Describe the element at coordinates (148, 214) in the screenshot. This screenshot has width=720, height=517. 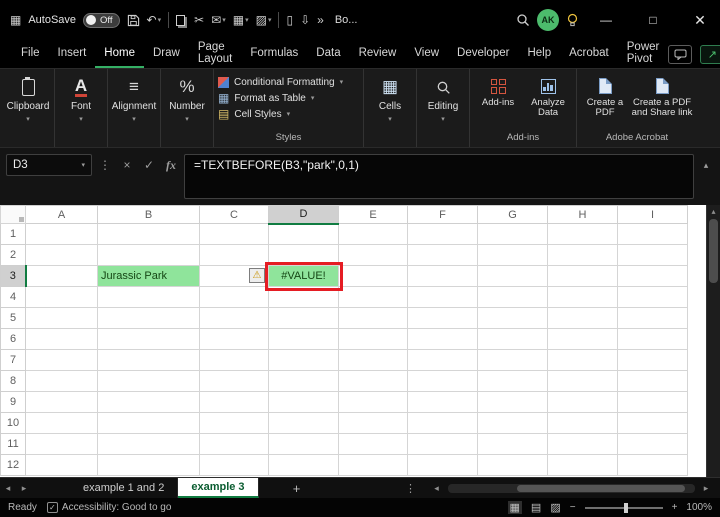
I see `col-header-B: B` at that location.